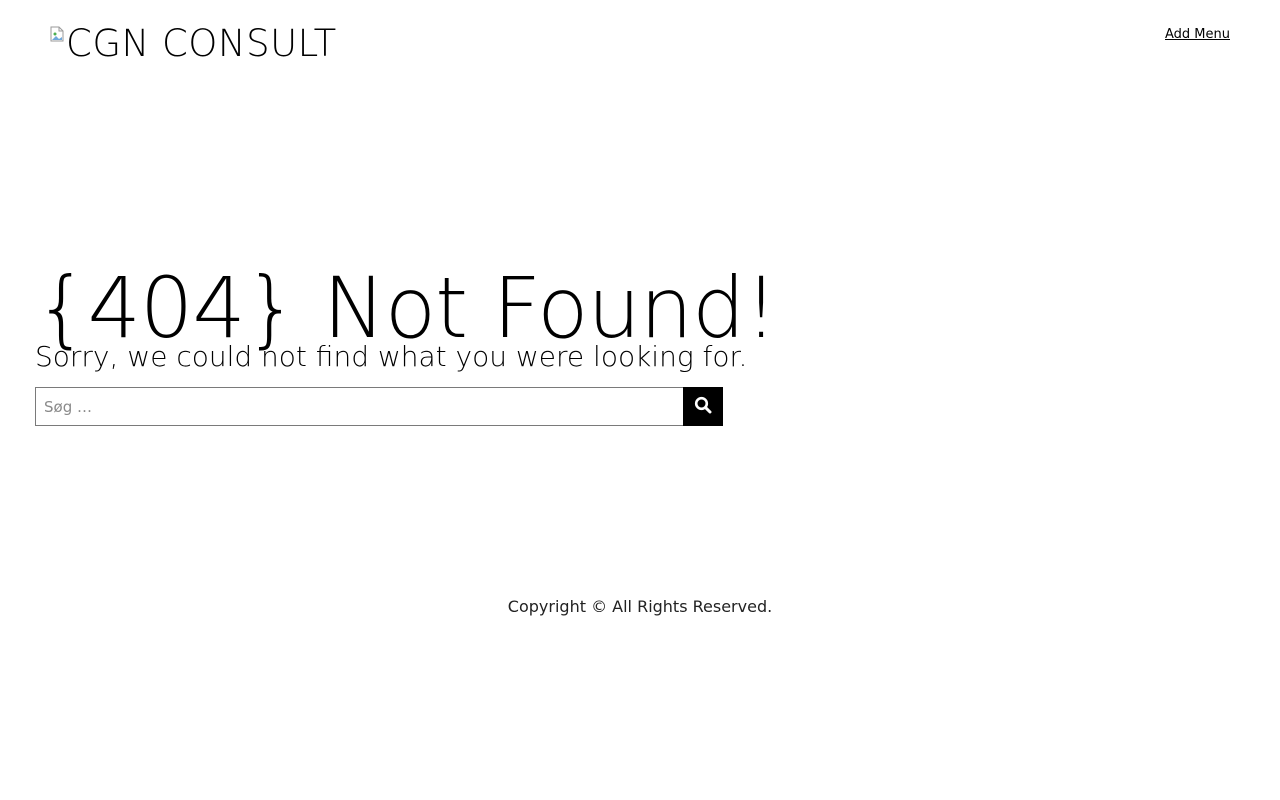 The image size is (1280, 800). What do you see at coordinates (640, 45) in the screenshot?
I see `site-header: CGN CONSULT Add Menu` at bounding box center [640, 45].